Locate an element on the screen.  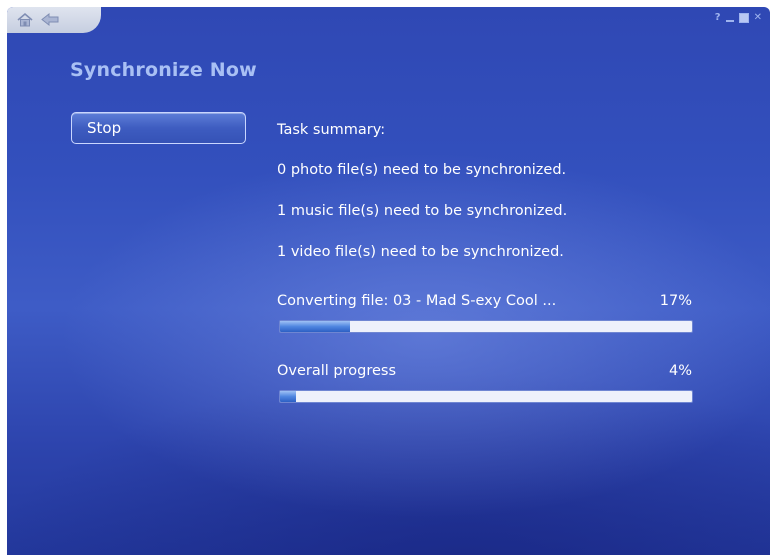
titlebar-nav is located at coordinates (54, 20).